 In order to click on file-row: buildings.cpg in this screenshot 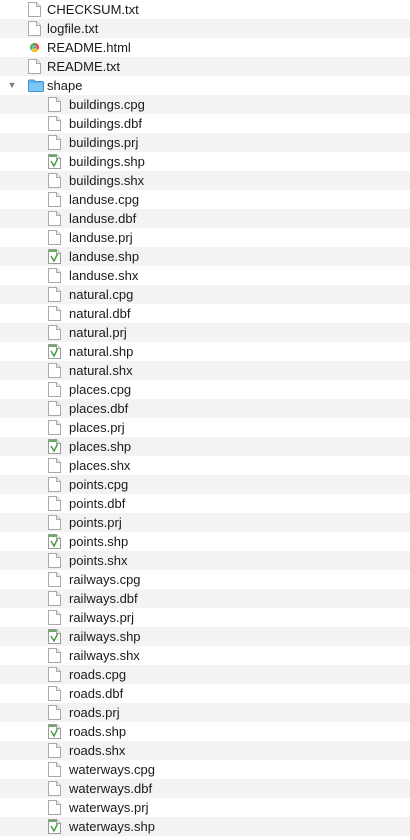, I will do `click(205, 104)`.